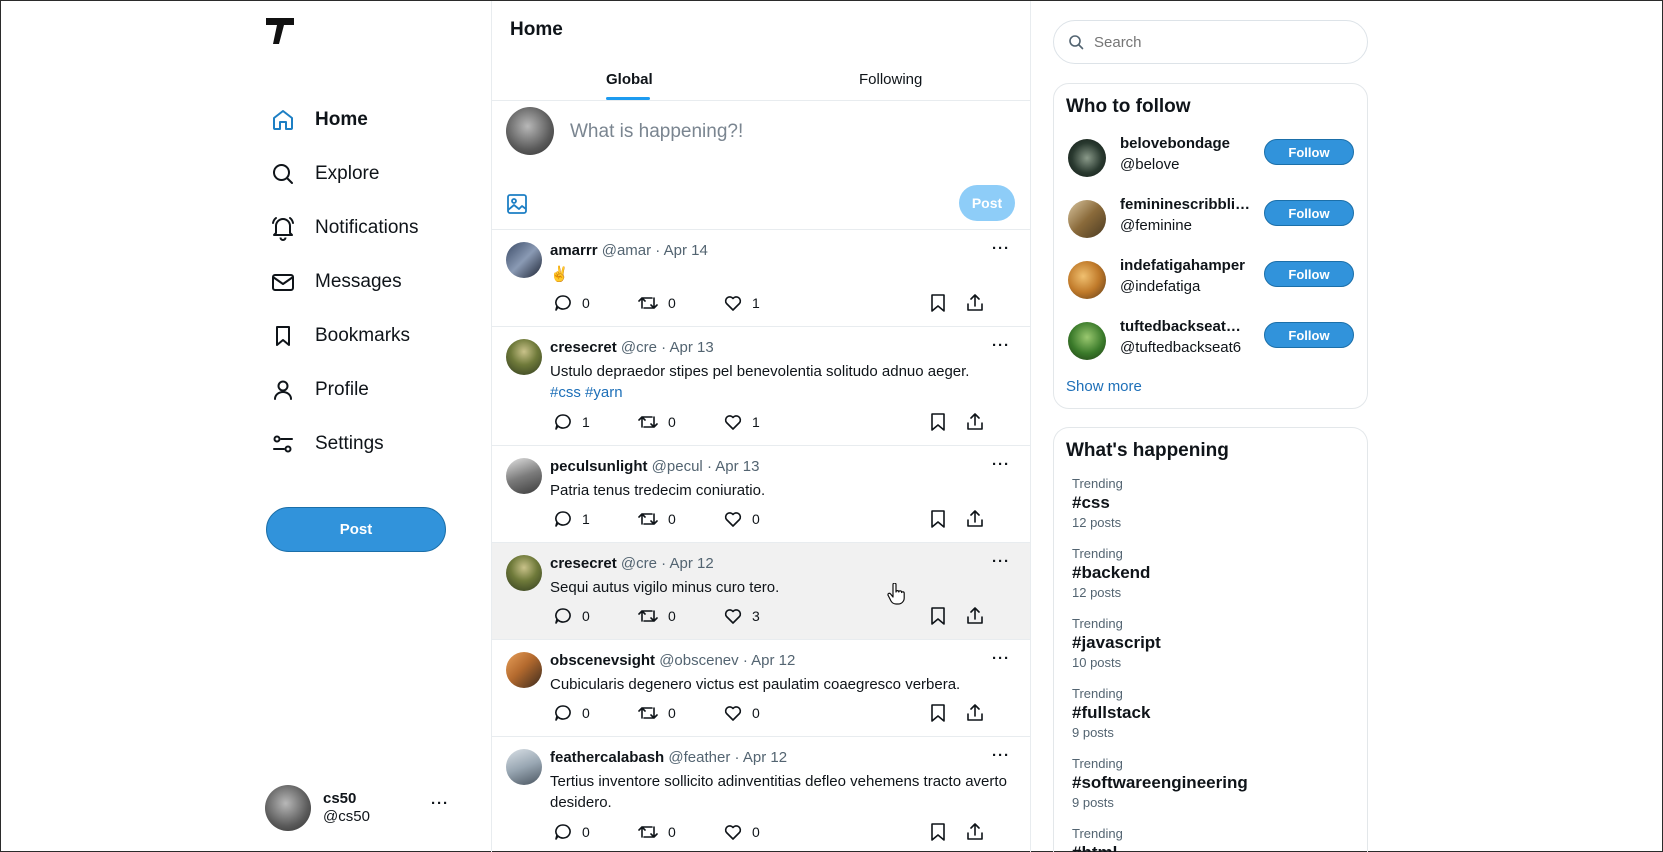 The width and height of the screenshot is (1663, 852). What do you see at coordinates (1093, 732) in the screenshot?
I see `trend-count: 9 posts` at bounding box center [1093, 732].